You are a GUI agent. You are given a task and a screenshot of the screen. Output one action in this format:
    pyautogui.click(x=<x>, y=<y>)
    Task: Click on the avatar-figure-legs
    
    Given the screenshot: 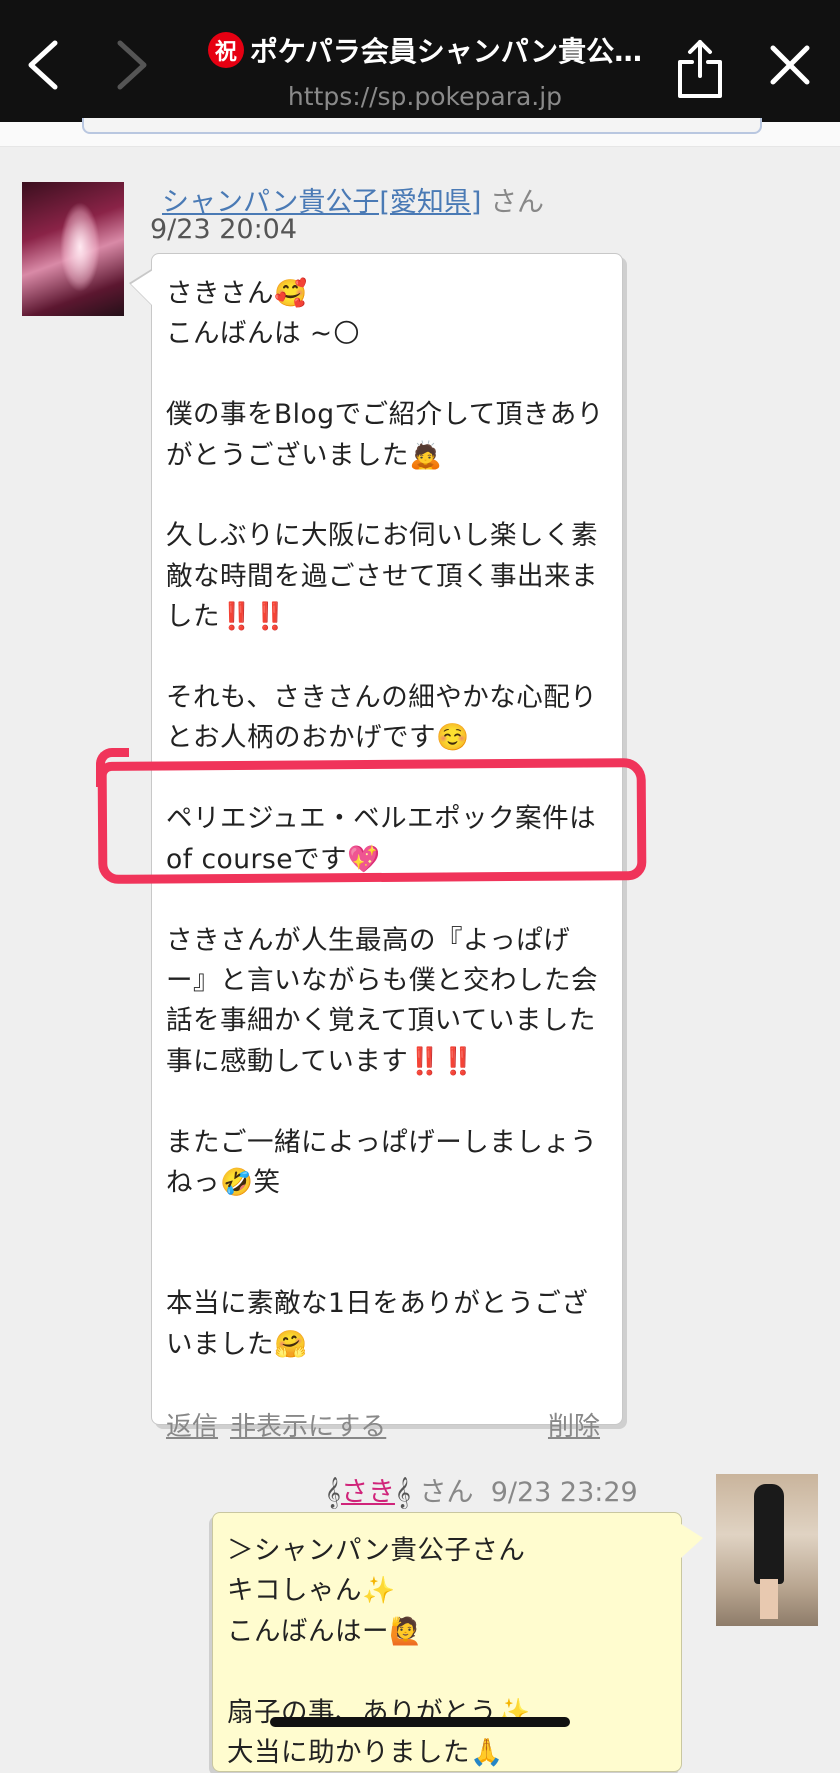 What is the action you would take?
    pyautogui.click(x=769, y=1599)
    